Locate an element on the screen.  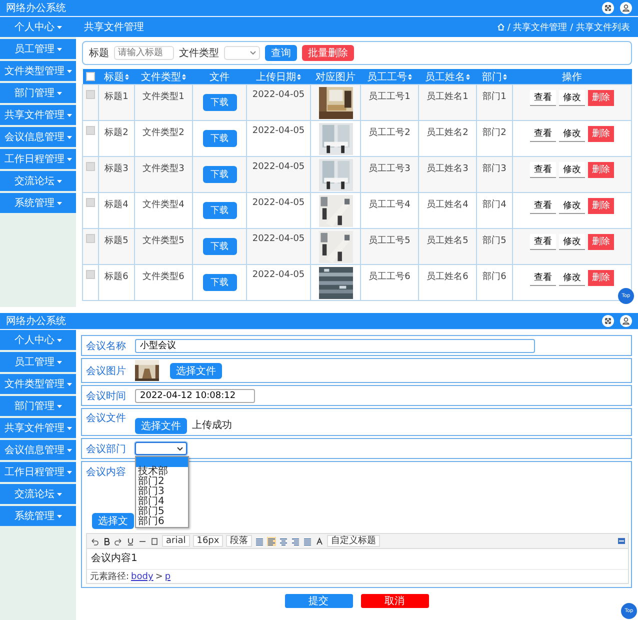
collapse-icon is located at coordinates (621, 541).